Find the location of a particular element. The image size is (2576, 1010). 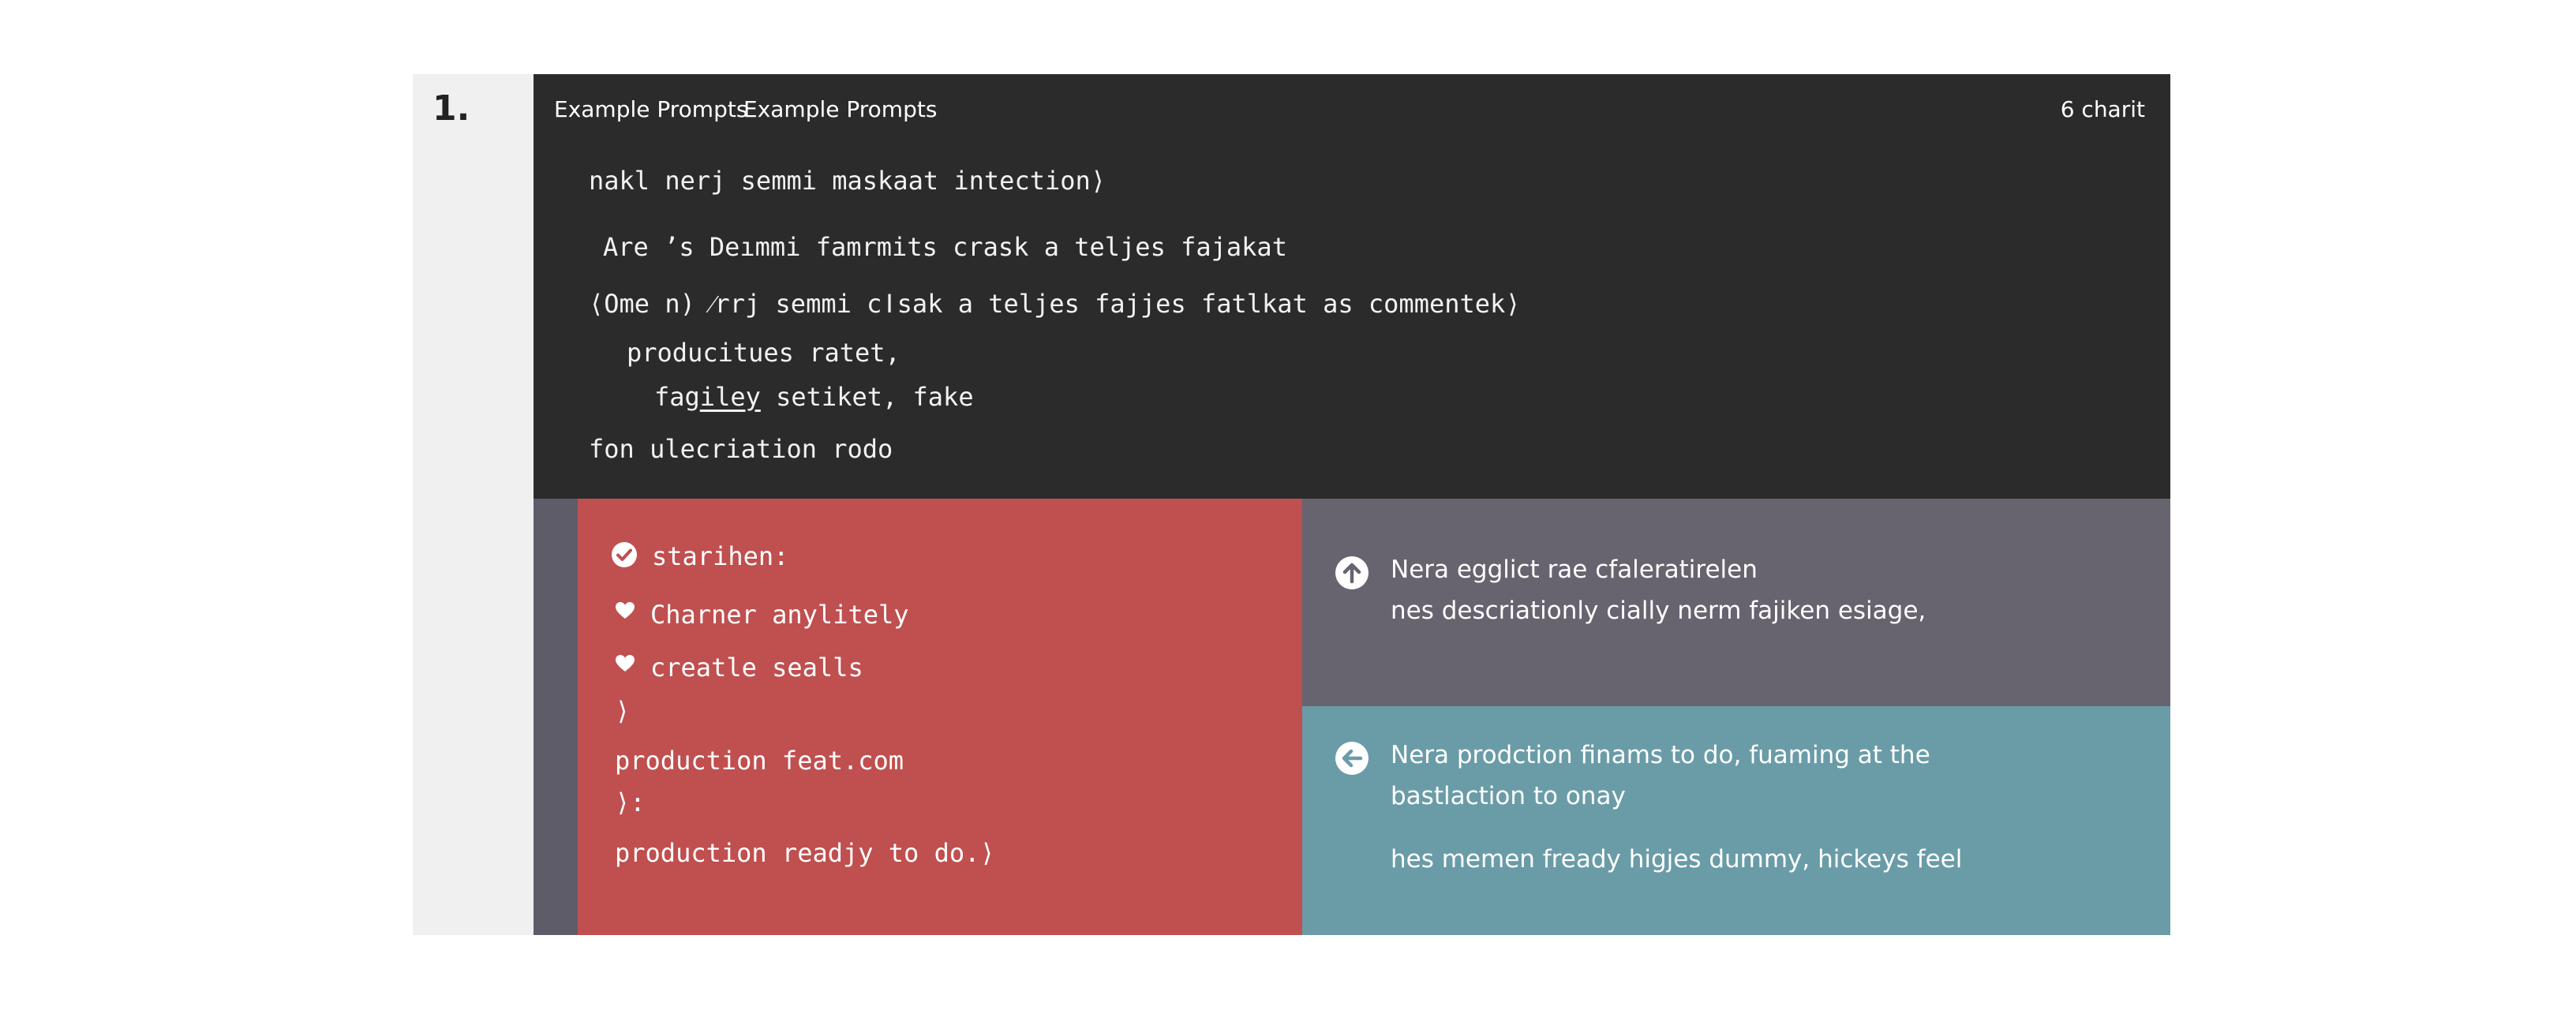

code-line-5: fagiley setiket, fake is located at coordinates (814, 397).